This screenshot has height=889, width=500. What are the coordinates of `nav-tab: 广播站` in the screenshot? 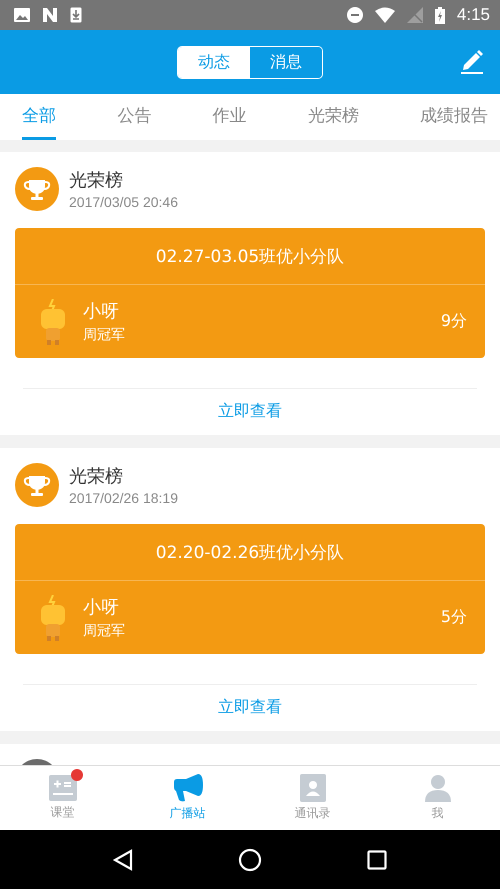 It's located at (187, 798).